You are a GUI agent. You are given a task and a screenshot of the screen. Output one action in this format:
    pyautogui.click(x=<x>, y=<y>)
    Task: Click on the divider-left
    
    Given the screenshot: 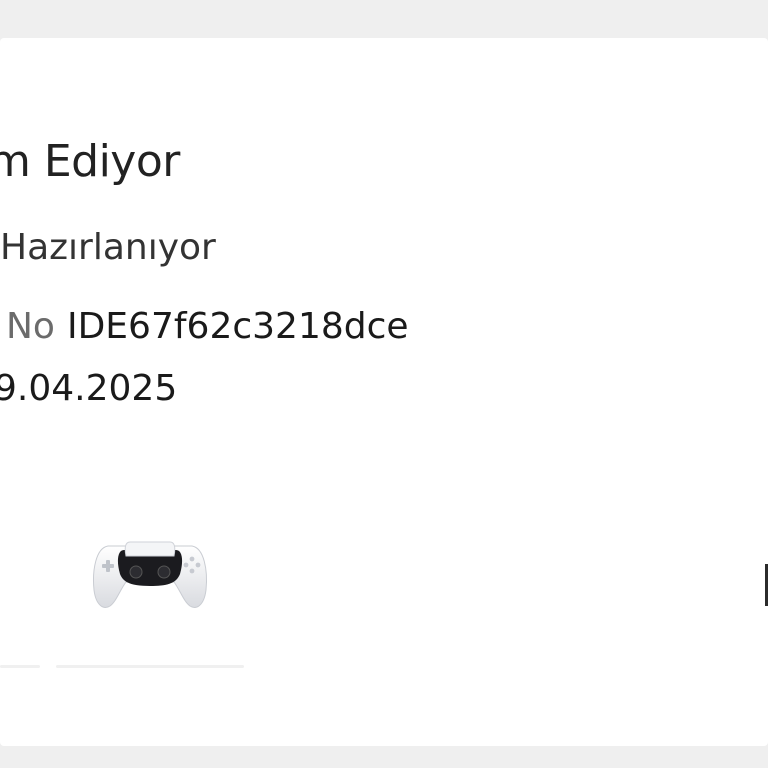 What is the action you would take?
    pyautogui.click(x=20, y=666)
    